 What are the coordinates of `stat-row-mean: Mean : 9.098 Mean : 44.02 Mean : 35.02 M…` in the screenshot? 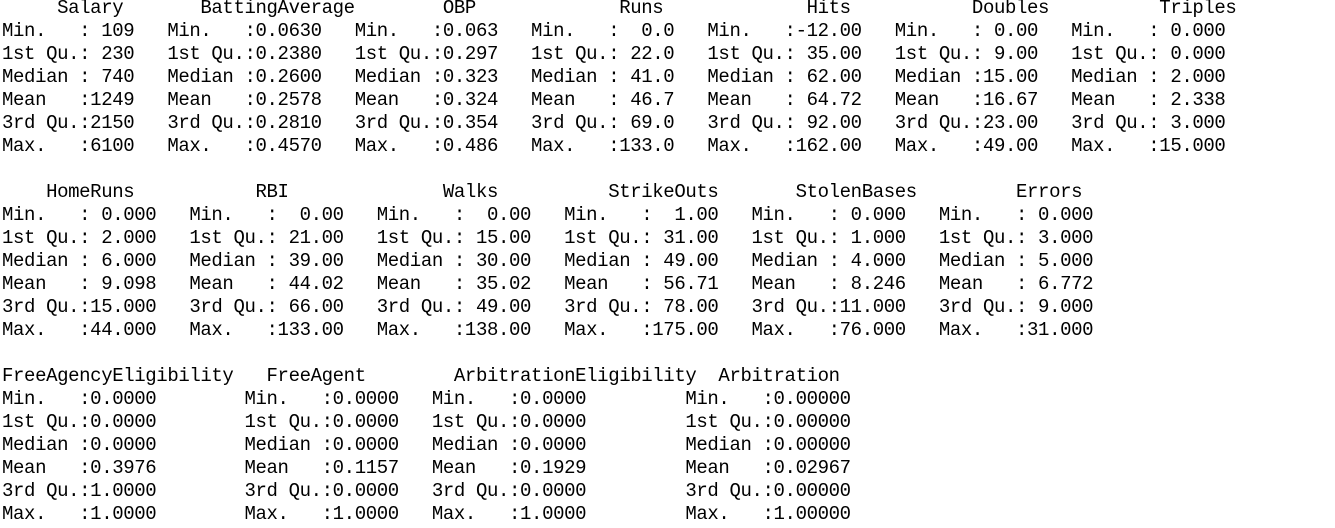 It's located at (559, 284).